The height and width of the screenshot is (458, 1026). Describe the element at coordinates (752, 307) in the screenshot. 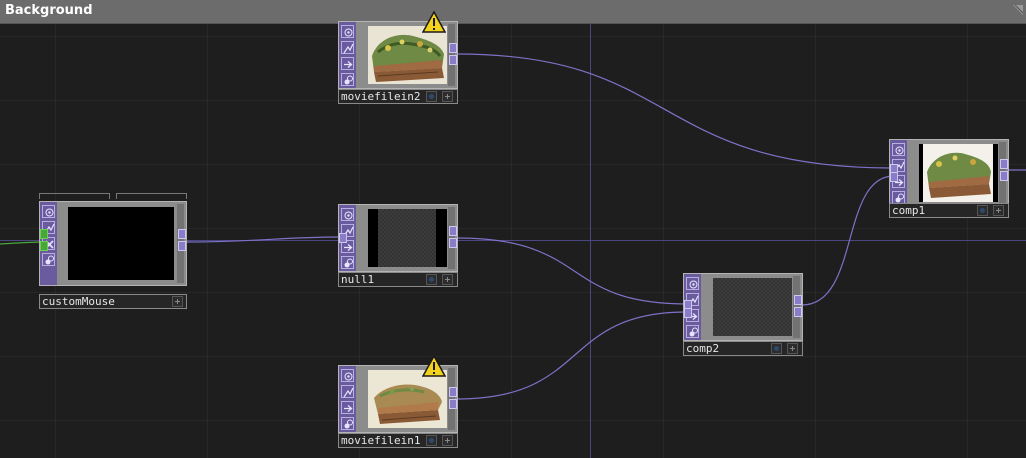

I see `comp2-thumbnail` at that location.